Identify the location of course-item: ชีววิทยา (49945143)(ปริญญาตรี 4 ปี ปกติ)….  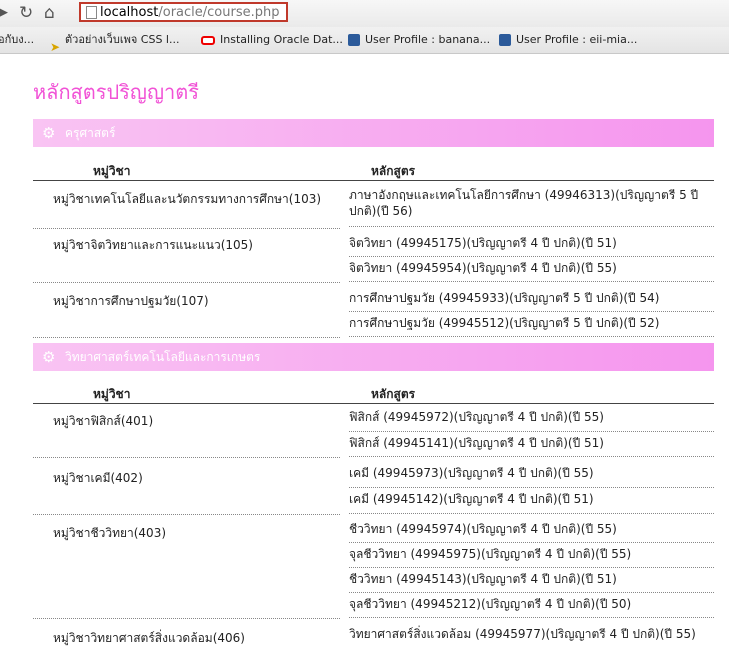
(531, 580).